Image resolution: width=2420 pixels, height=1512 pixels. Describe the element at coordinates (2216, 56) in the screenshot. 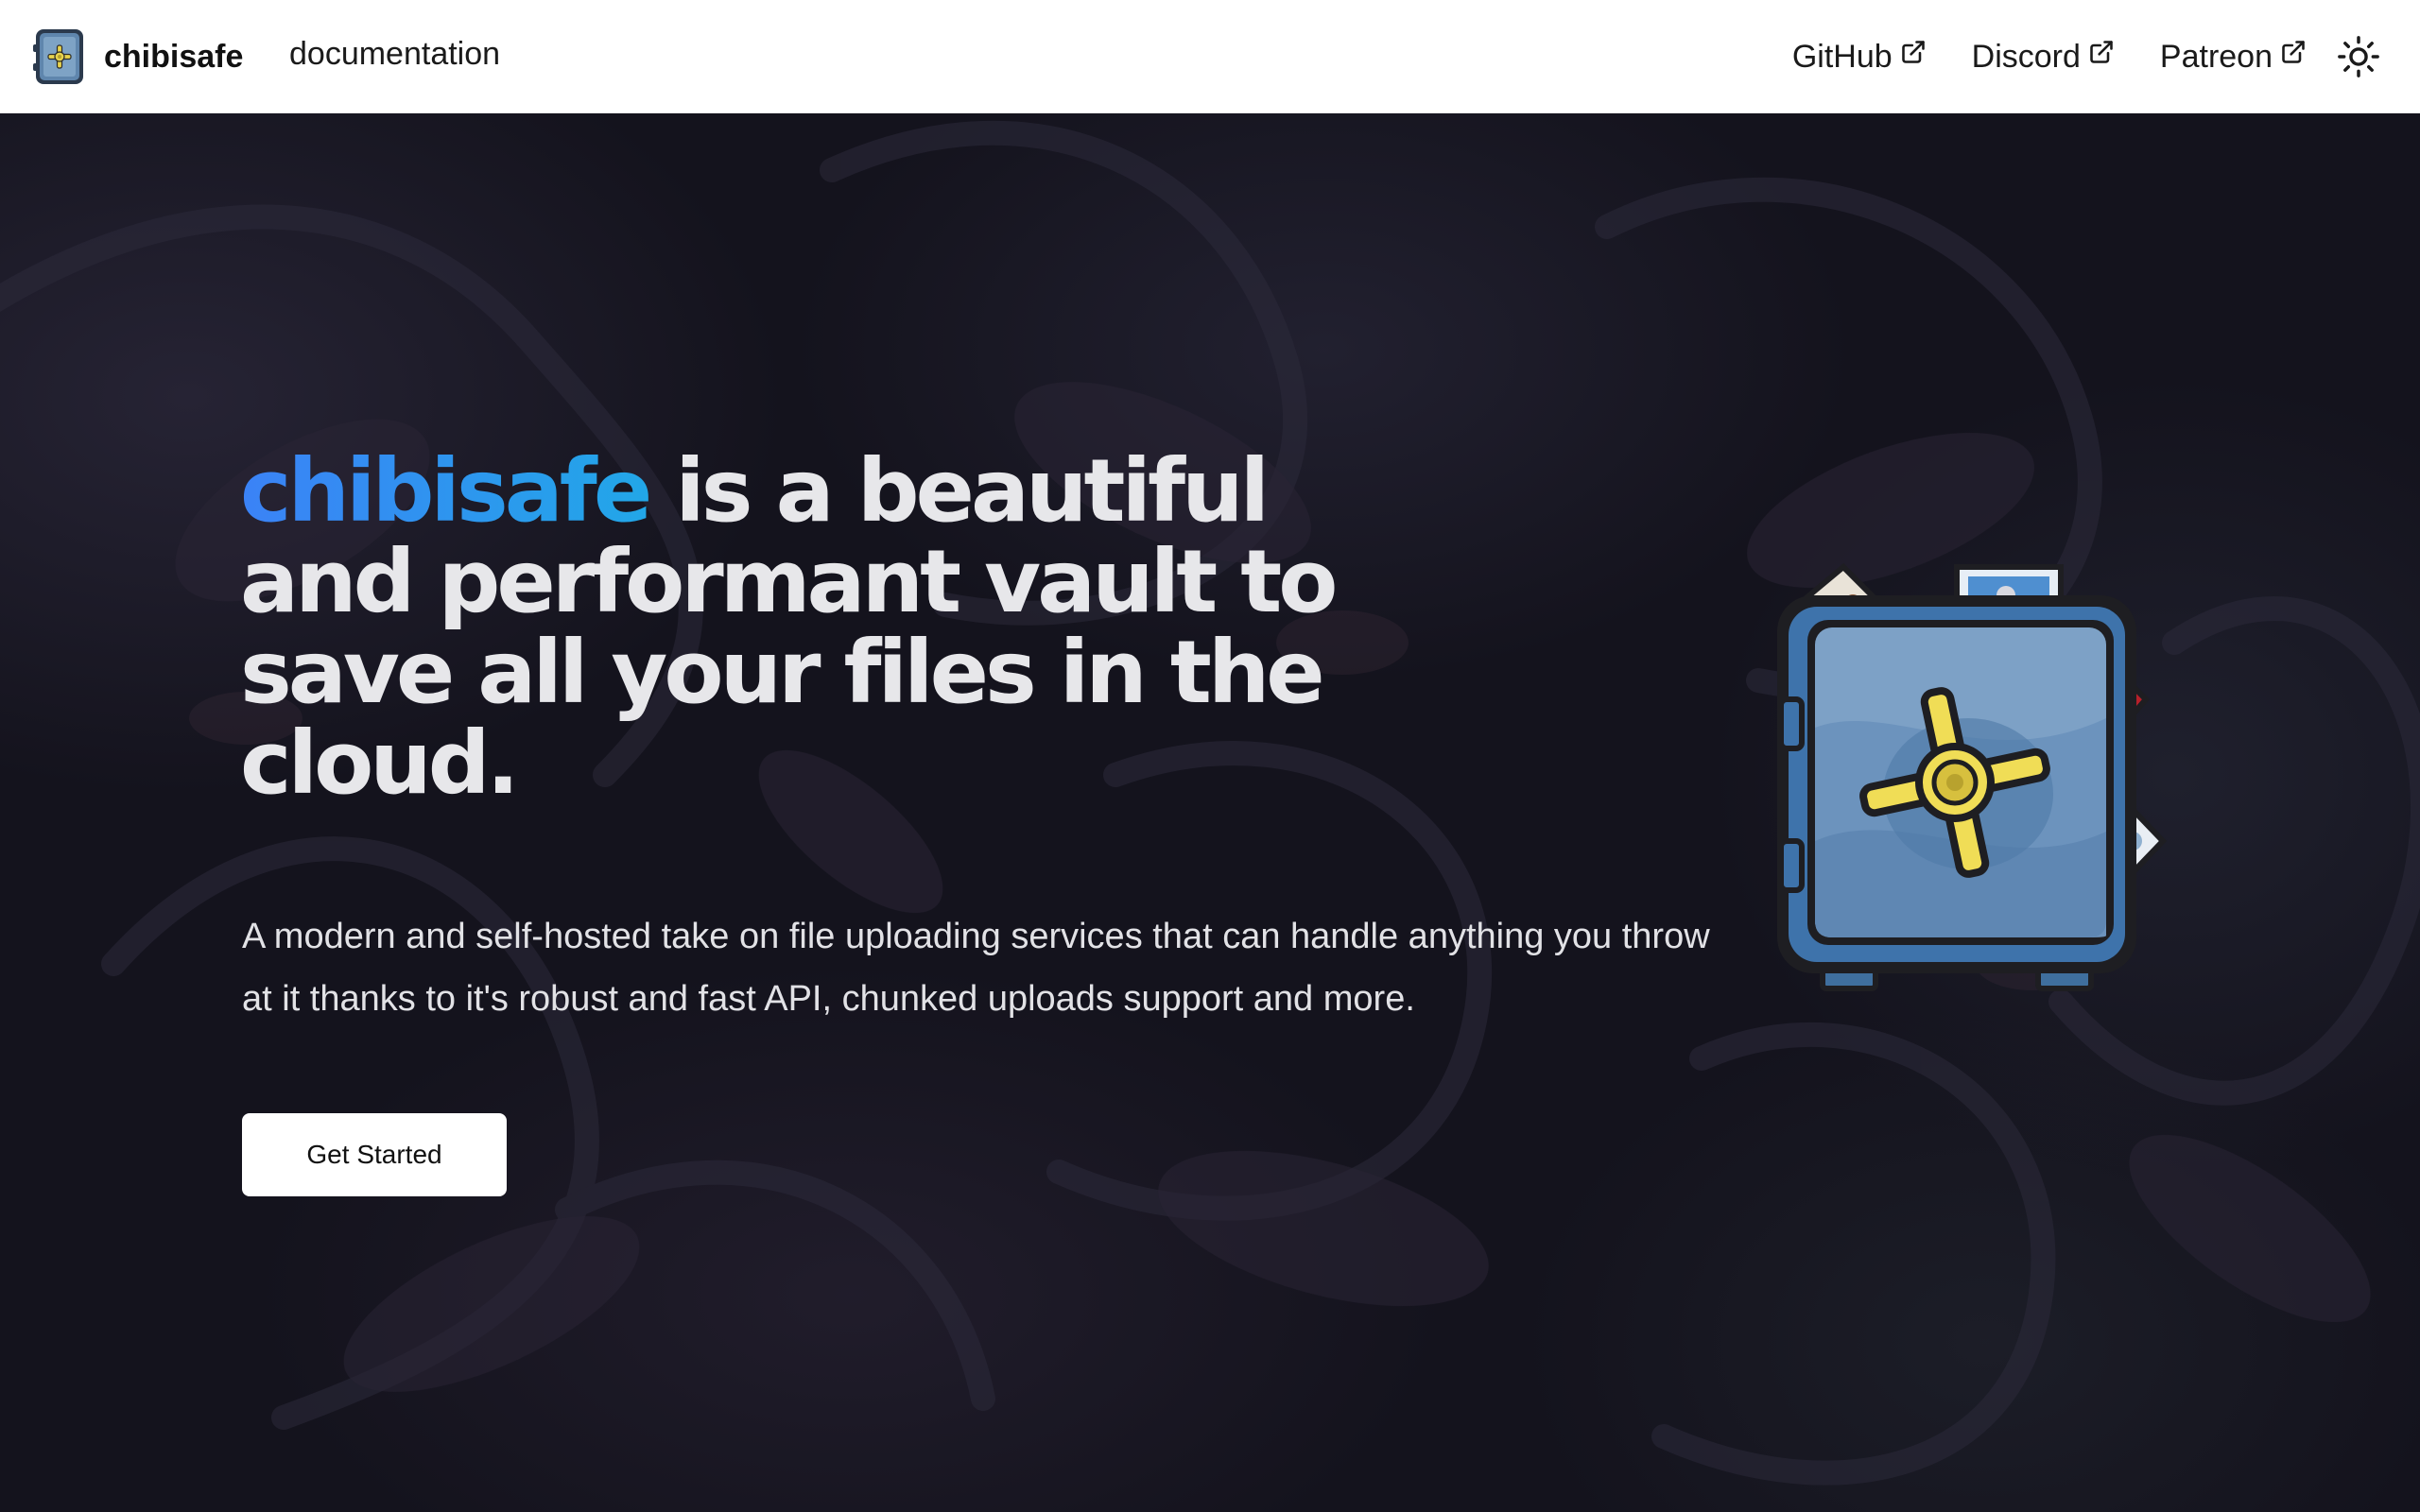

I see `patreon-link-label: Patreon` at that location.